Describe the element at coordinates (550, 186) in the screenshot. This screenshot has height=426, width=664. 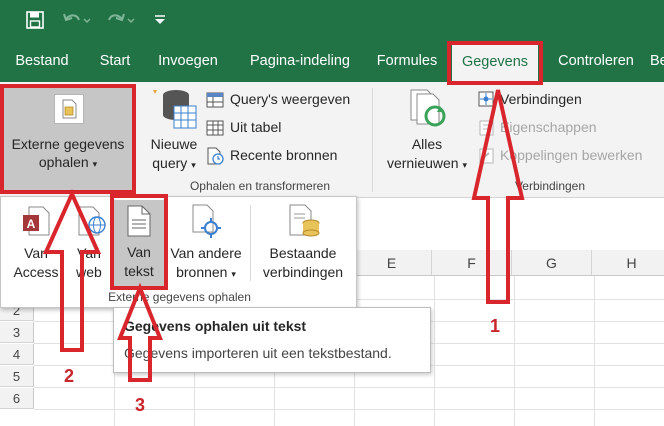
I see `group-label-connections: Verbindingen` at that location.